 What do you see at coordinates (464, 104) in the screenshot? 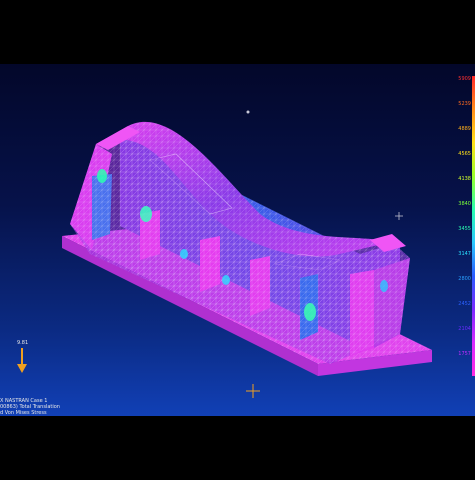
I see `legend-entry: 5239` at bounding box center [464, 104].